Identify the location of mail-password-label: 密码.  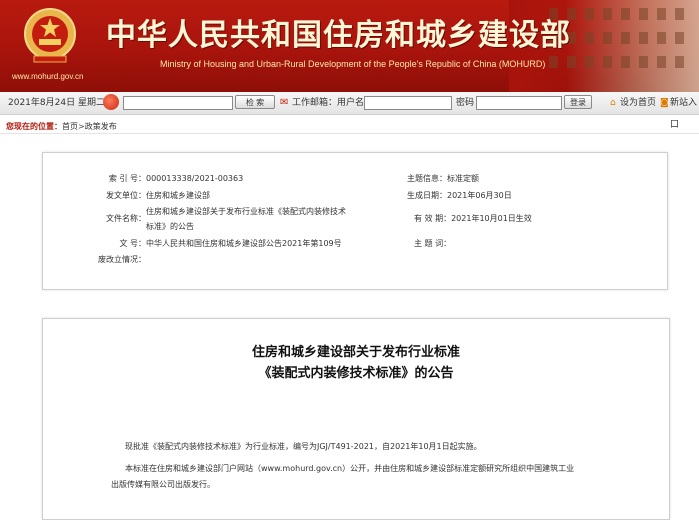
(465, 103).